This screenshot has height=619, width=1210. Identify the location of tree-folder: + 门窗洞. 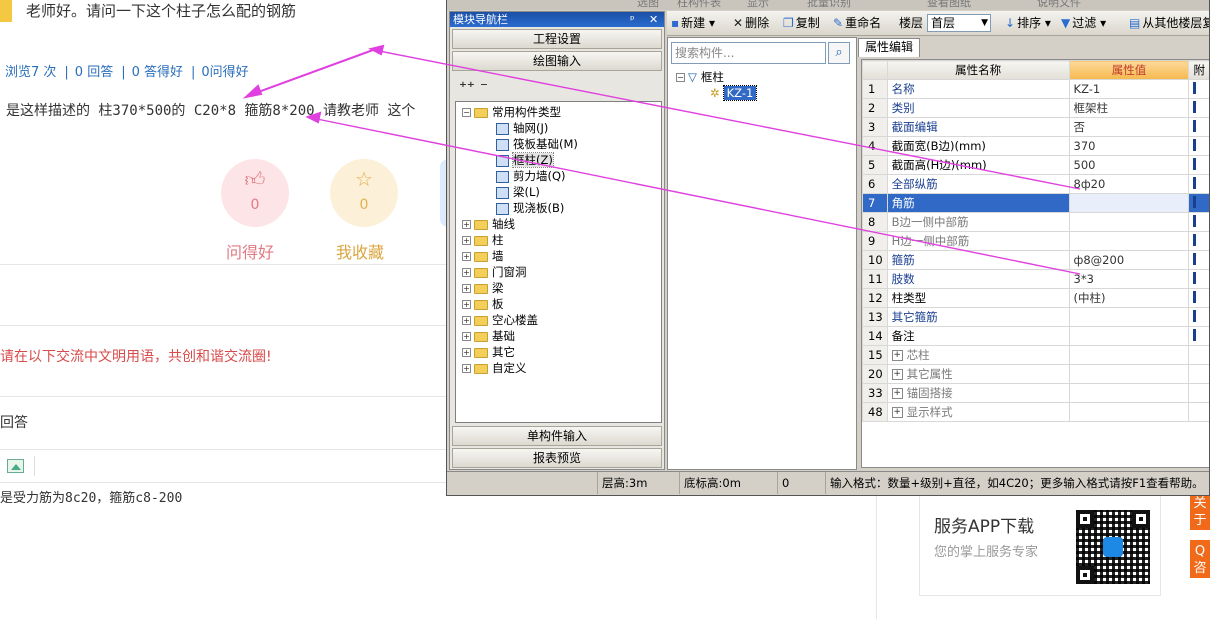
(494, 272).